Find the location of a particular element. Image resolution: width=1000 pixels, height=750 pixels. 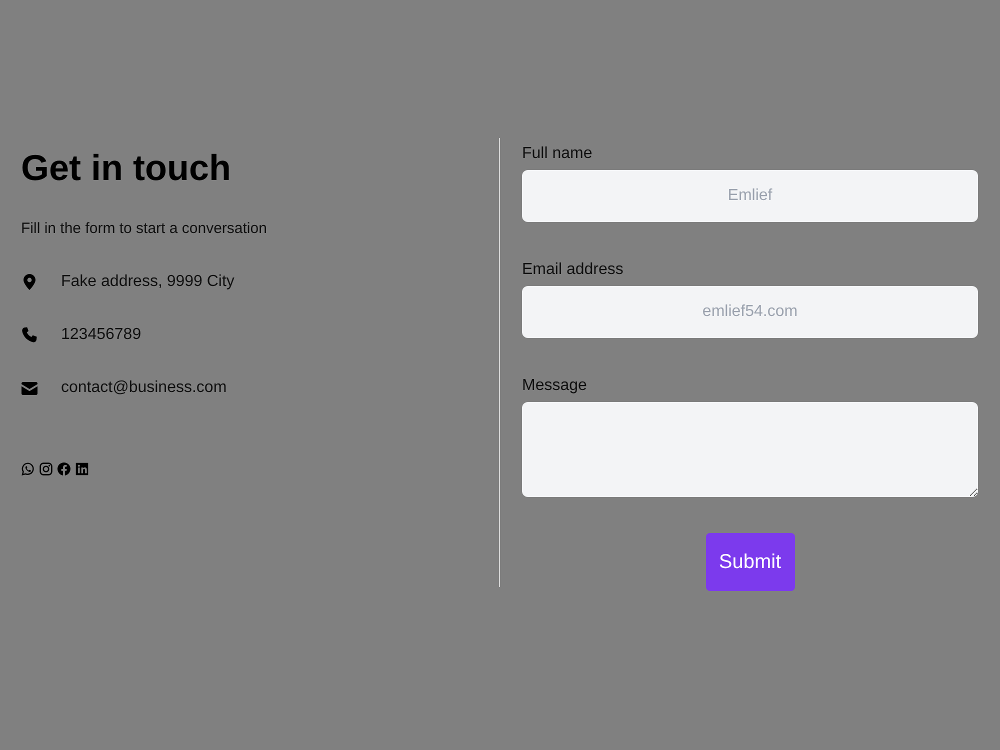

contact-text: Fake address, 9999 City is located at coordinates (147, 282).